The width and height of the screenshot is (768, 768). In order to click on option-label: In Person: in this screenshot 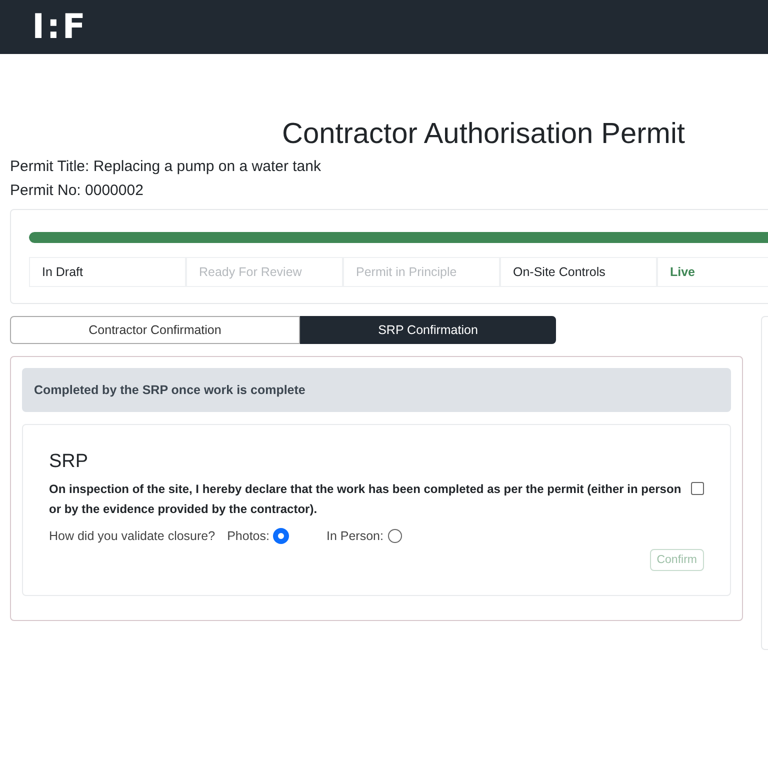, I will do `click(355, 536)`.